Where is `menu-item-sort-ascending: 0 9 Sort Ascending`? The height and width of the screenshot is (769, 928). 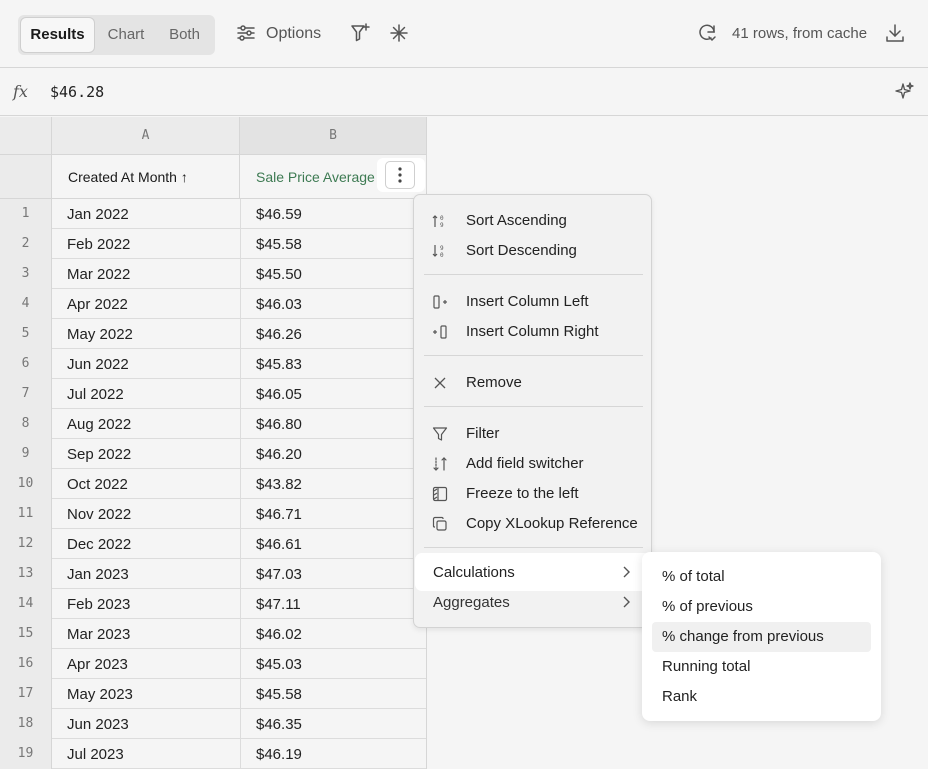
menu-item-sort-ascending: 0 9 Sort Ascending is located at coordinates (533, 220).